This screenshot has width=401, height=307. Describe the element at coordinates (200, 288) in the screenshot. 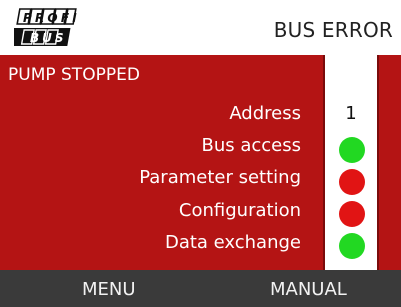

I see `softkey-bar: MENU MANUAL` at that location.